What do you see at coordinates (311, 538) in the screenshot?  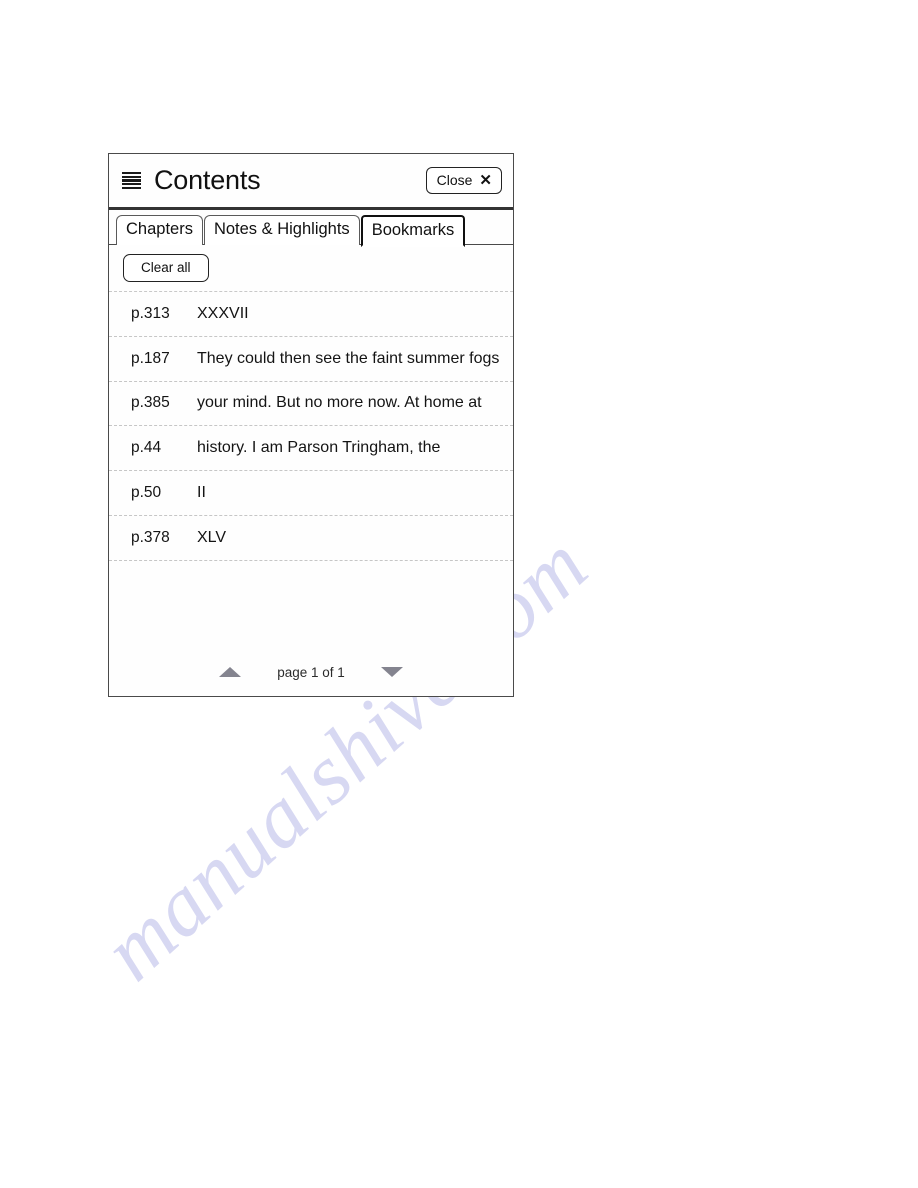 I see `bookmark-row: p.378 XLV` at bounding box center [311, 538].